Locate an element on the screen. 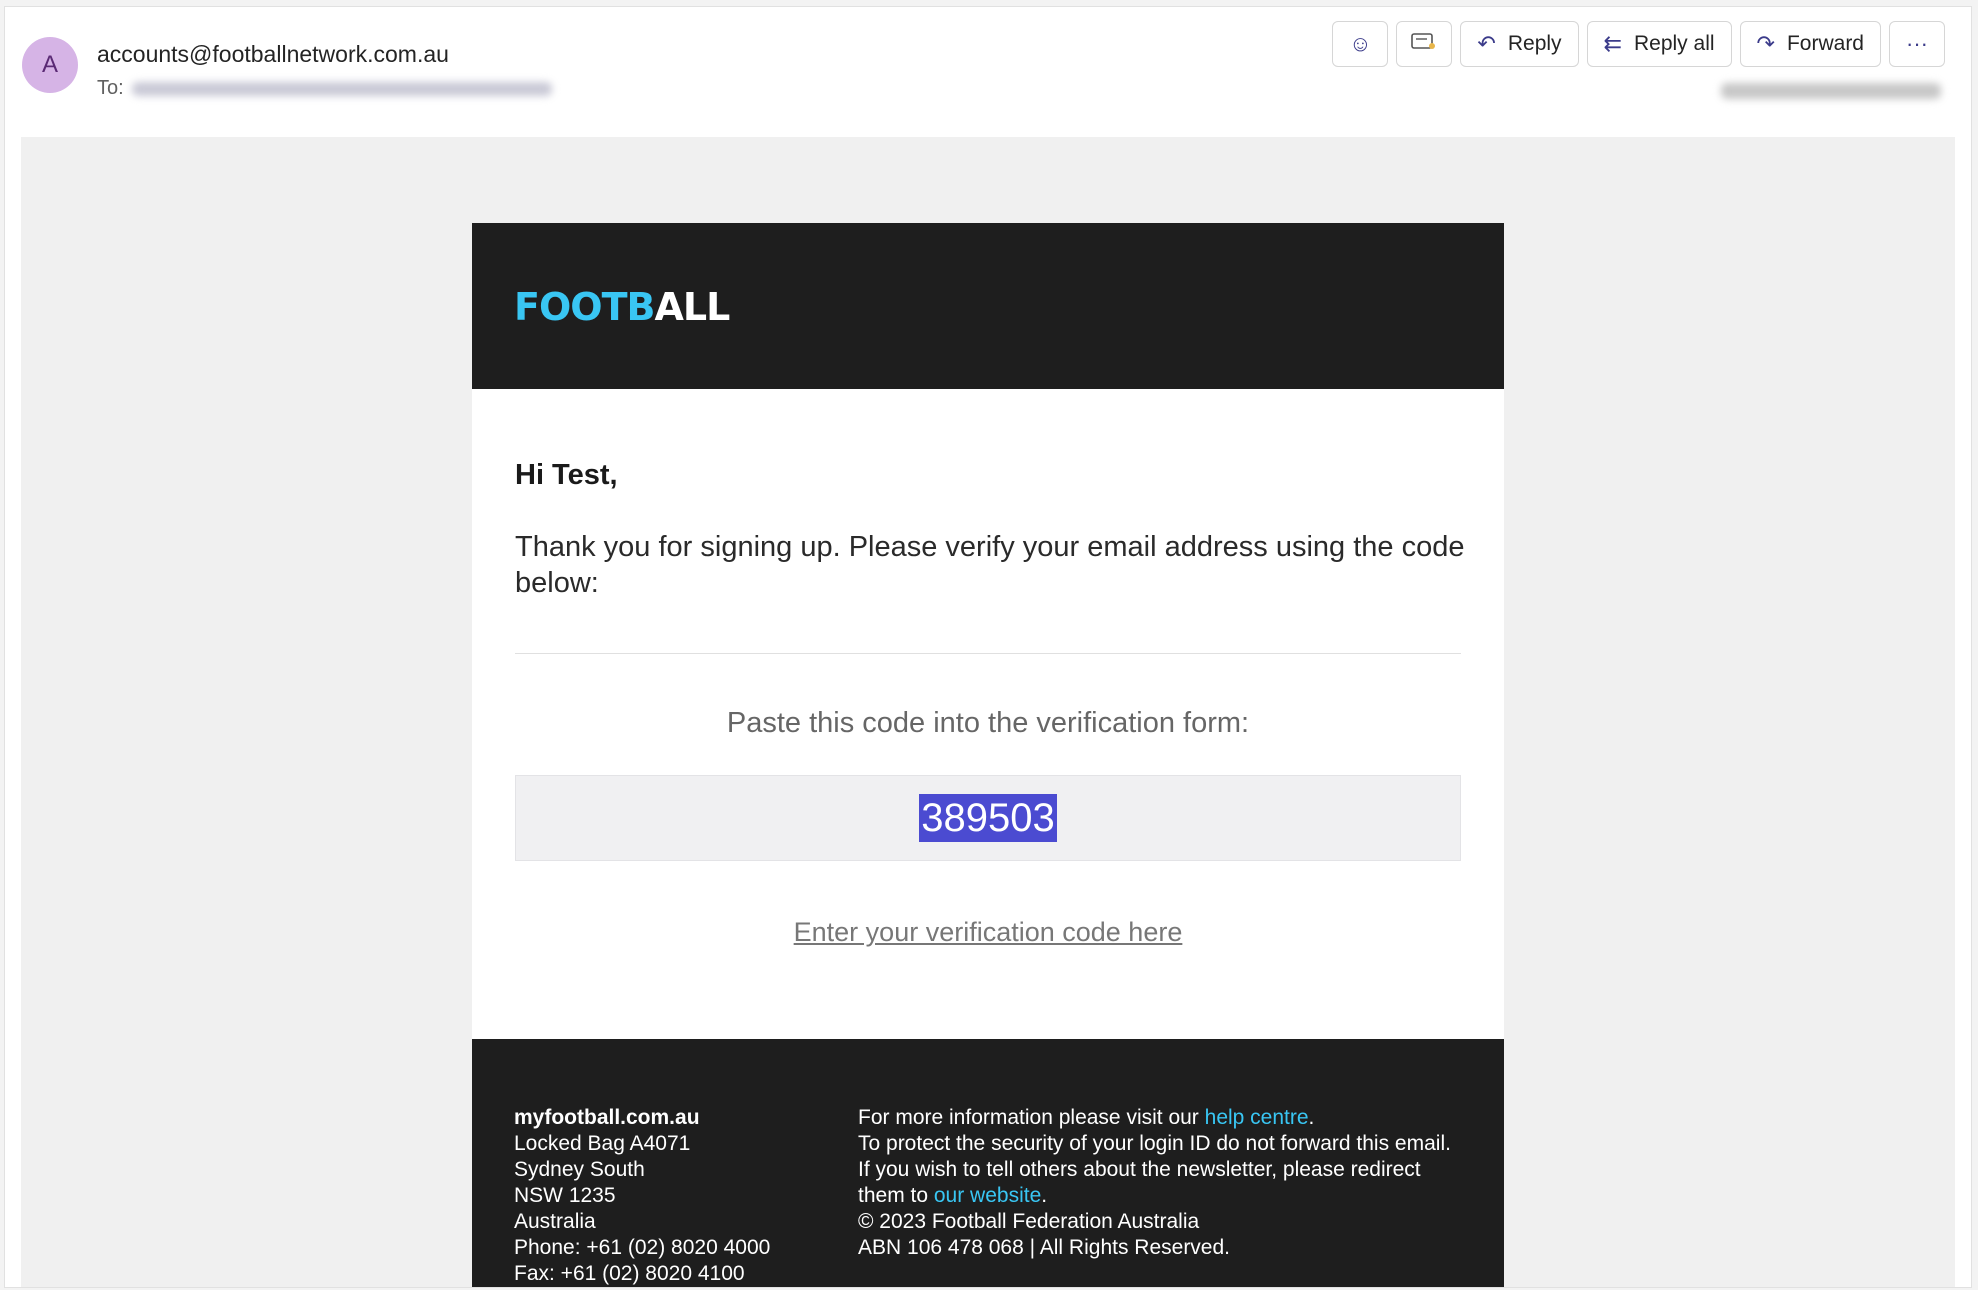 The height and width of the screenshot is (1290, 1978). sender-avatar: A is located at coordinates (50, 65).